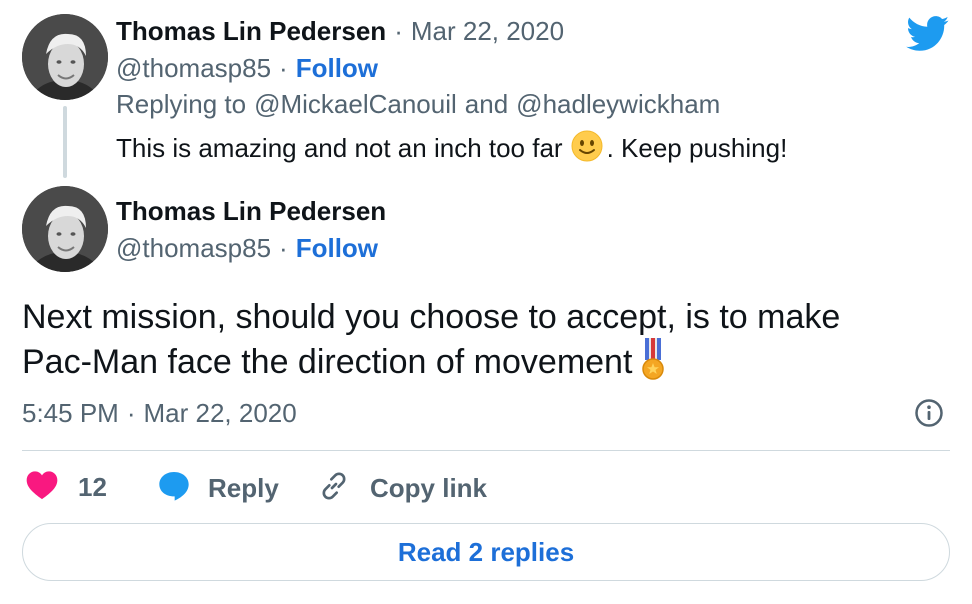 This screenshot has height=604, width=972. What do you see at coordinates (486, 104) in the screenshot?
I see `reply-and: and` at bounding box center [486, 104].